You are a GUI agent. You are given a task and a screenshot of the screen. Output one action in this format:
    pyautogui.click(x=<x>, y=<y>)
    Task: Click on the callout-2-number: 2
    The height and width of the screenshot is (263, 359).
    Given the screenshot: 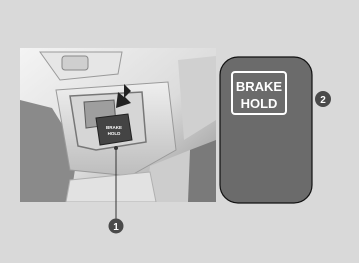 What is the action you would take?
    pyautogui.click(x=323, y=100)
    